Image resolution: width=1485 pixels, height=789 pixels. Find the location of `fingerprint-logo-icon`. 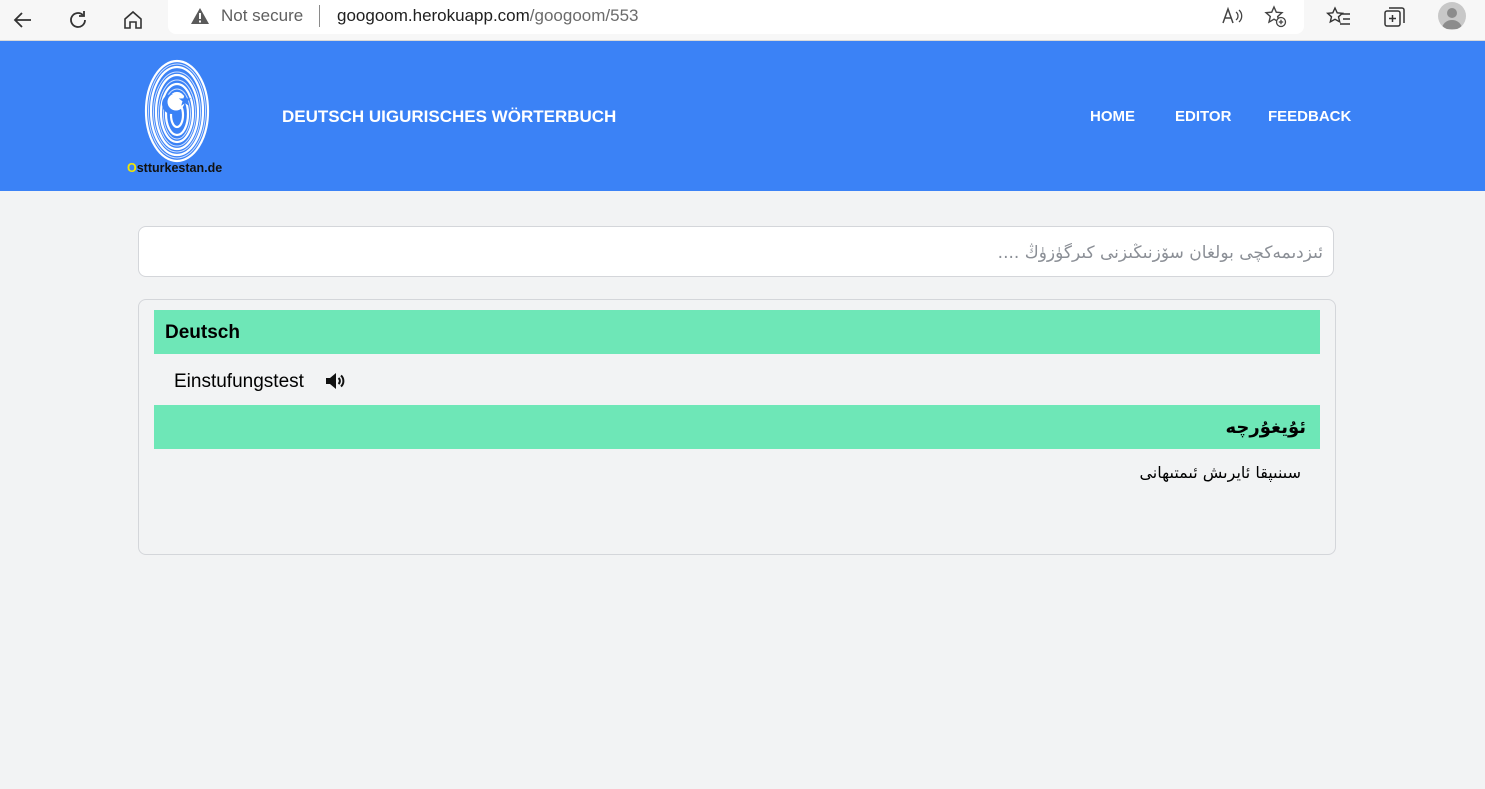

fingerprint-logo-icon is located at coordinates (182, 117).